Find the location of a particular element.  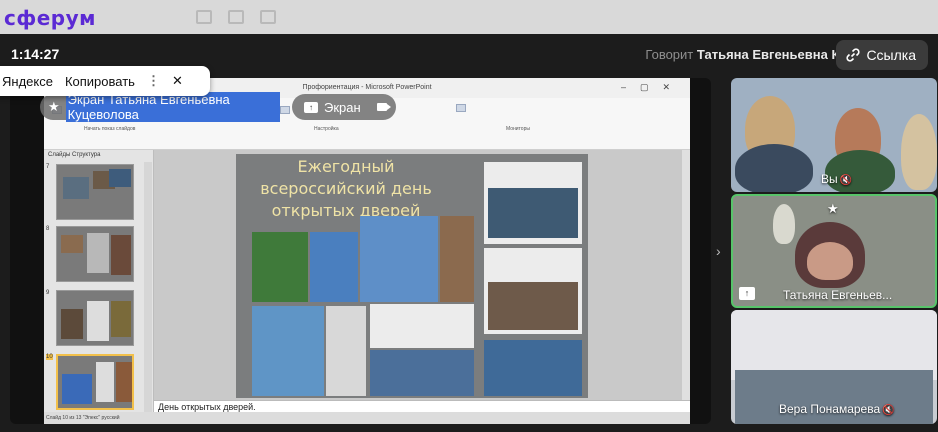

browser-top-strip: сферум is located at coordinates (469, 17).